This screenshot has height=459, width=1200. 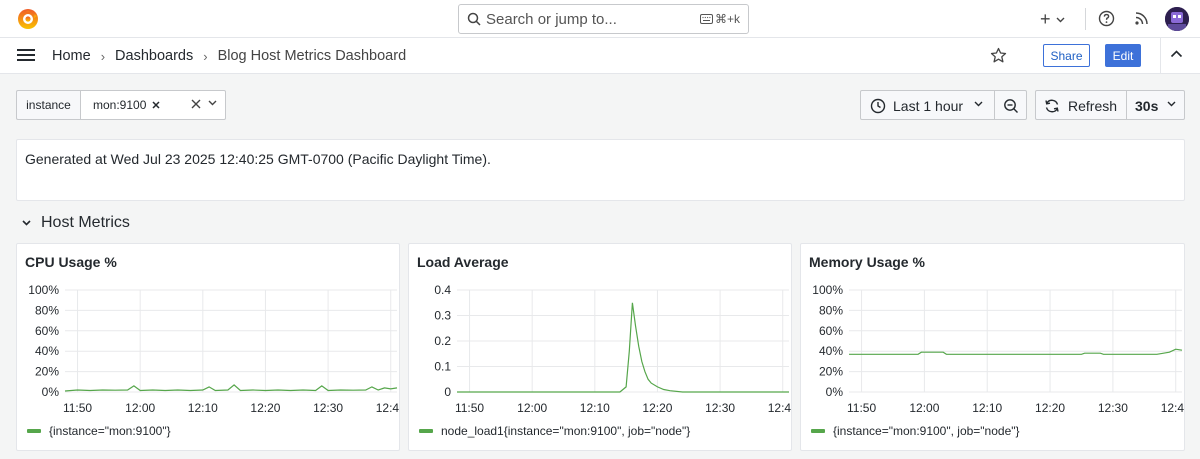 What do you see at coordinates (47, 310) in the screenshot?
I see `y-tick-label: 80%` at bounding box center [47, 310].